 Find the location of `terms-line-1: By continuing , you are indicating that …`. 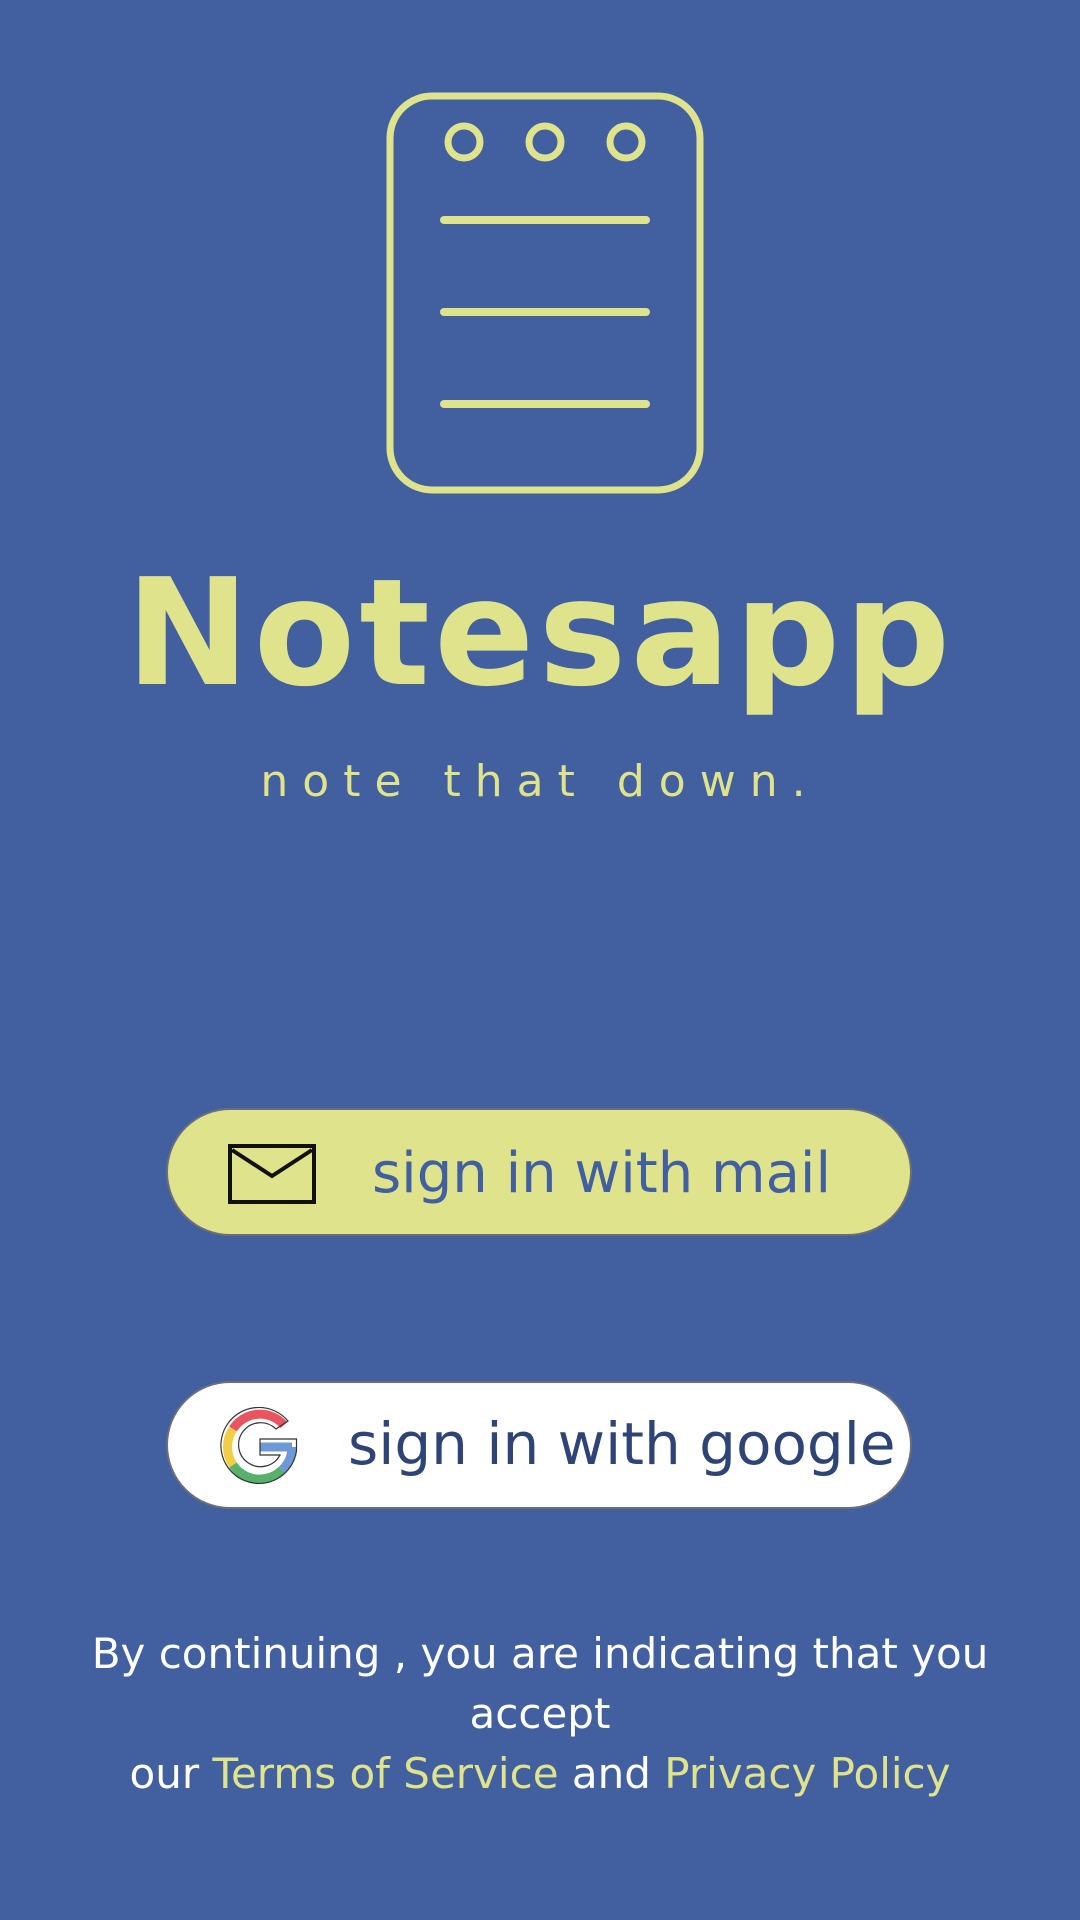

terms-line-1: By continuing , you are indicating that … is located at coordinates (540, 1683).